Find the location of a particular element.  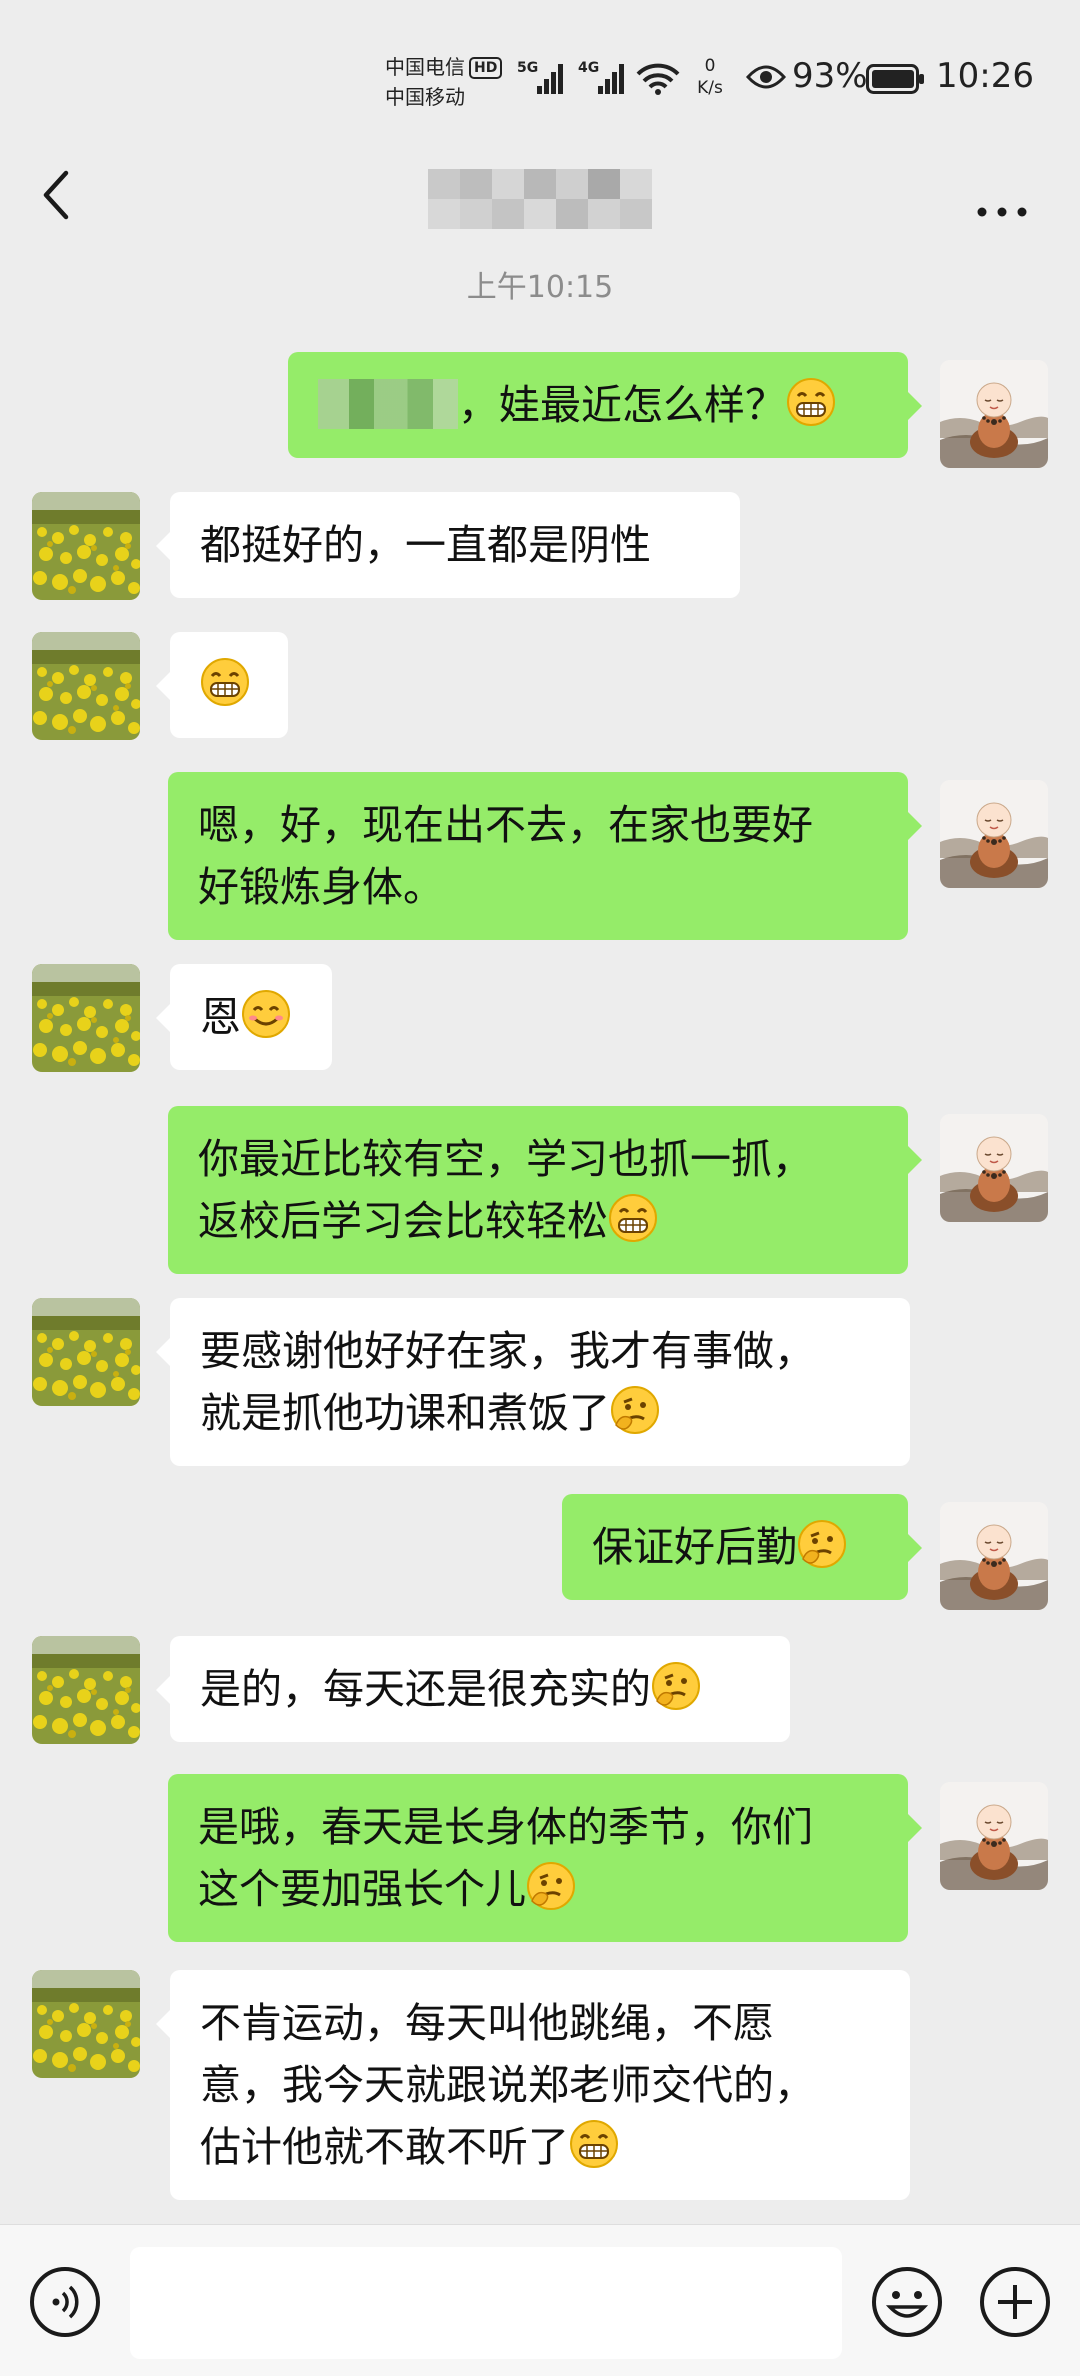

message-text-content: ，娃最近怎么样？ is located at coordinates (622, 405).